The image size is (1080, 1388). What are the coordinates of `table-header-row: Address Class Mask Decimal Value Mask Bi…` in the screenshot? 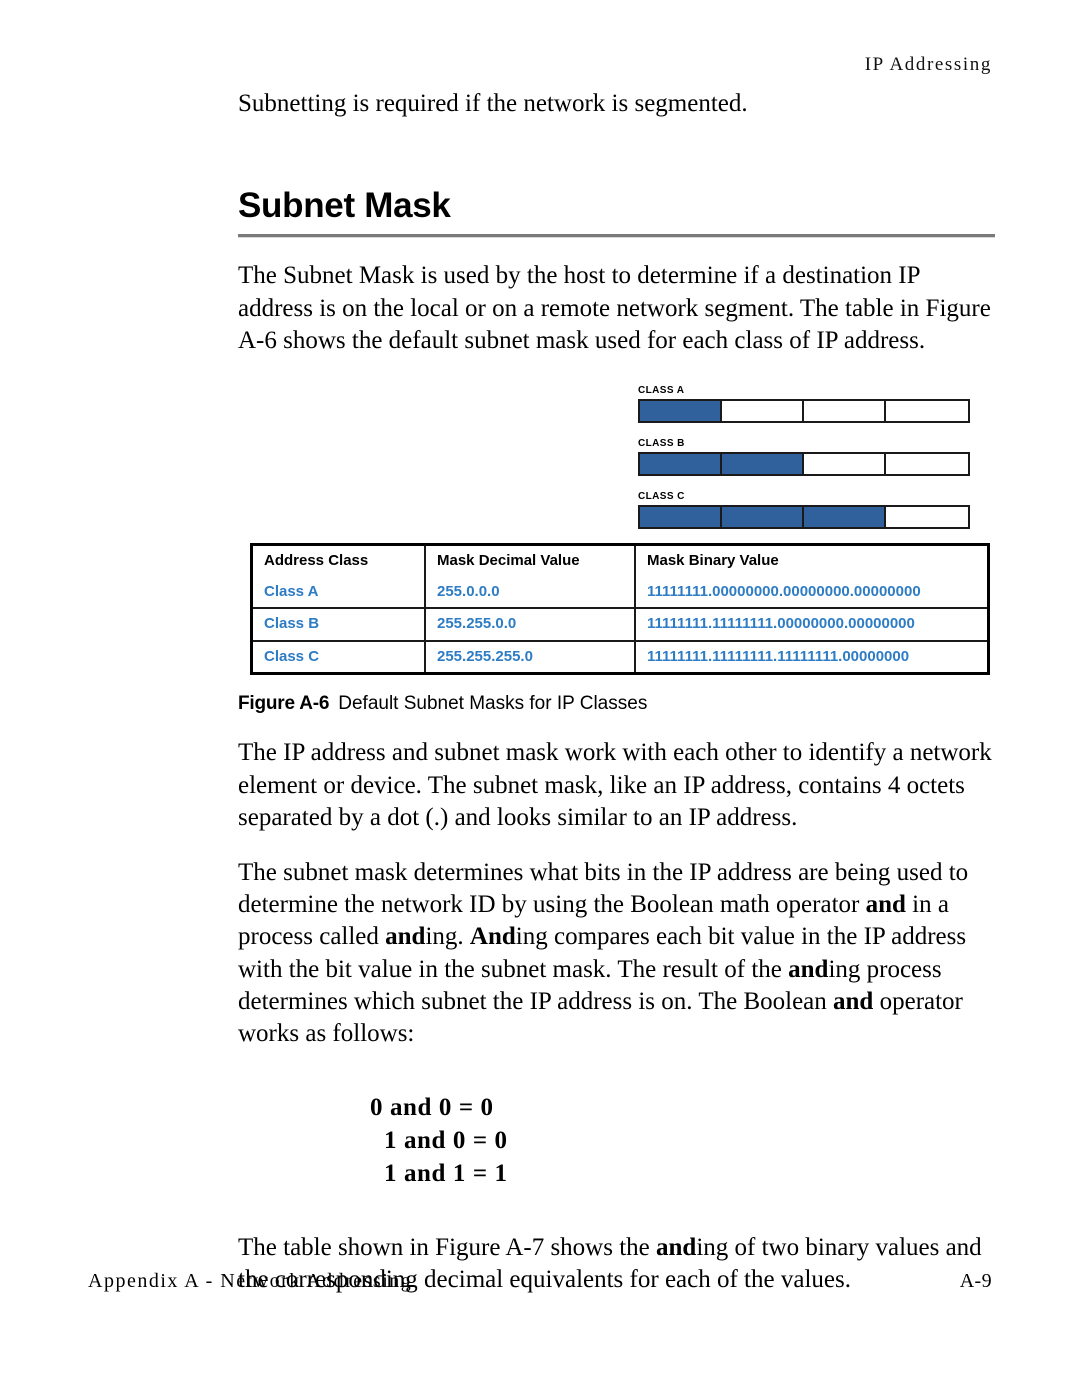 It's located at (620, 560).